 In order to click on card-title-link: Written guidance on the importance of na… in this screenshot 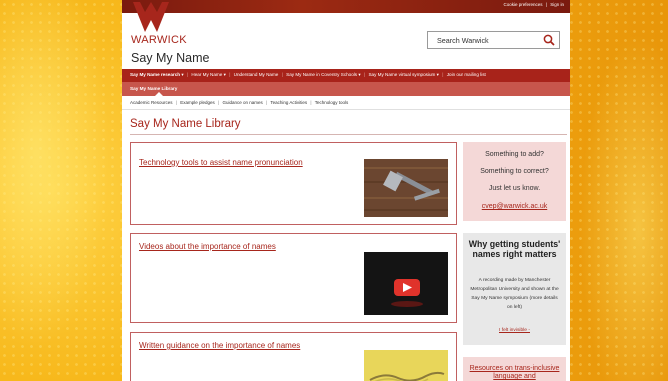, I will do `click(219, 345)`.